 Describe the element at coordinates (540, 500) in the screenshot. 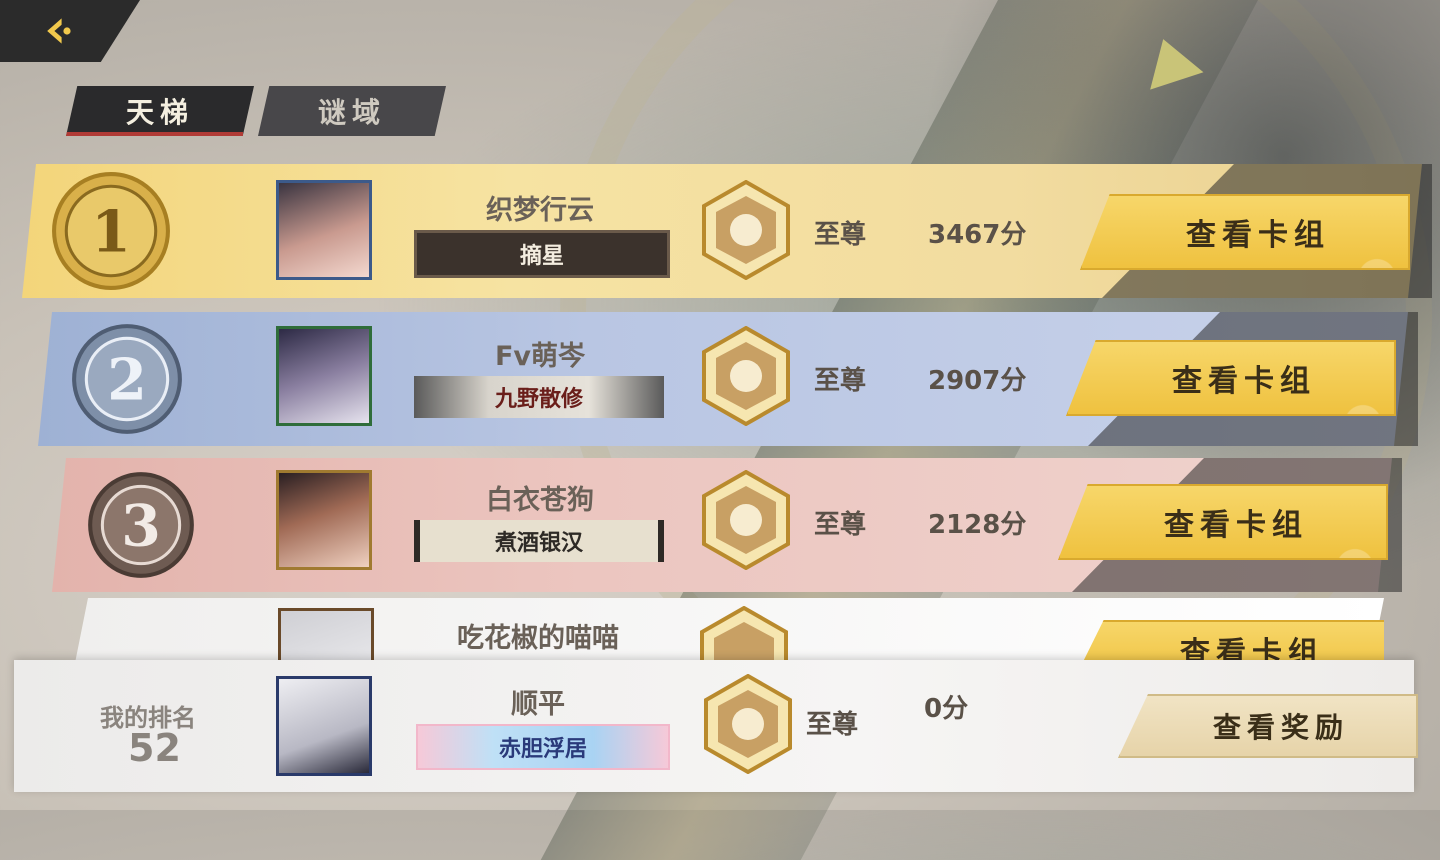

I see `player-name: 白衣苍狗` at that location.